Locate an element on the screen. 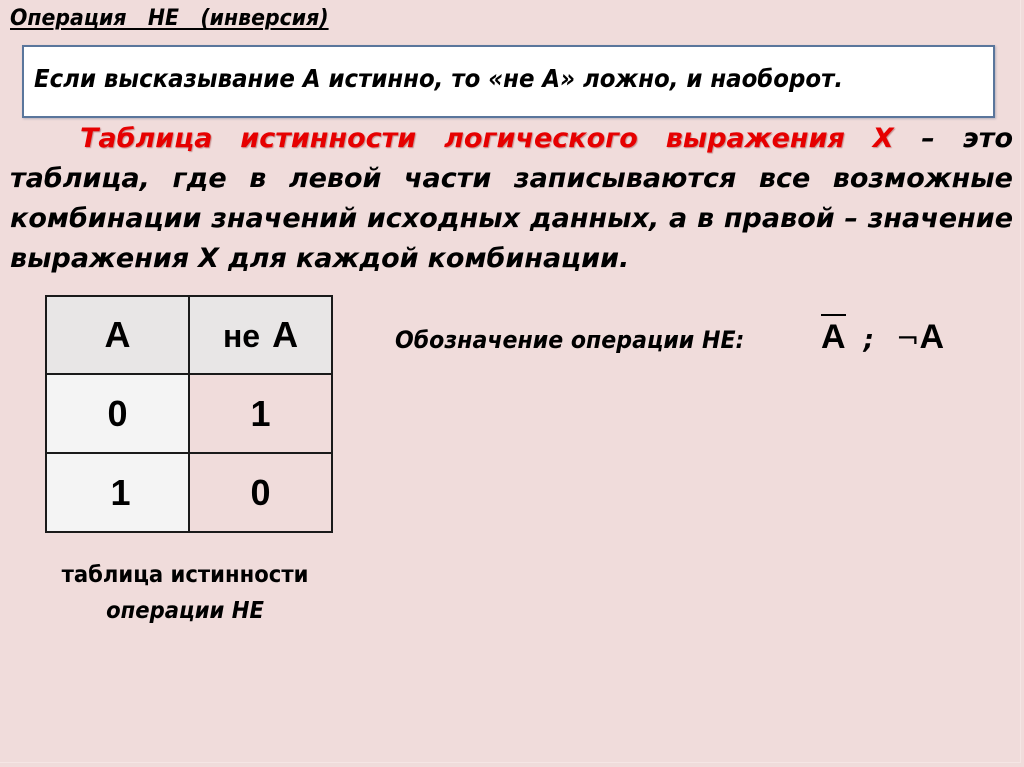 Image resolution: width=1024 pixels, height=767 pixels. negation-sign-icon: ¬ is located at coordinates (907, 338).